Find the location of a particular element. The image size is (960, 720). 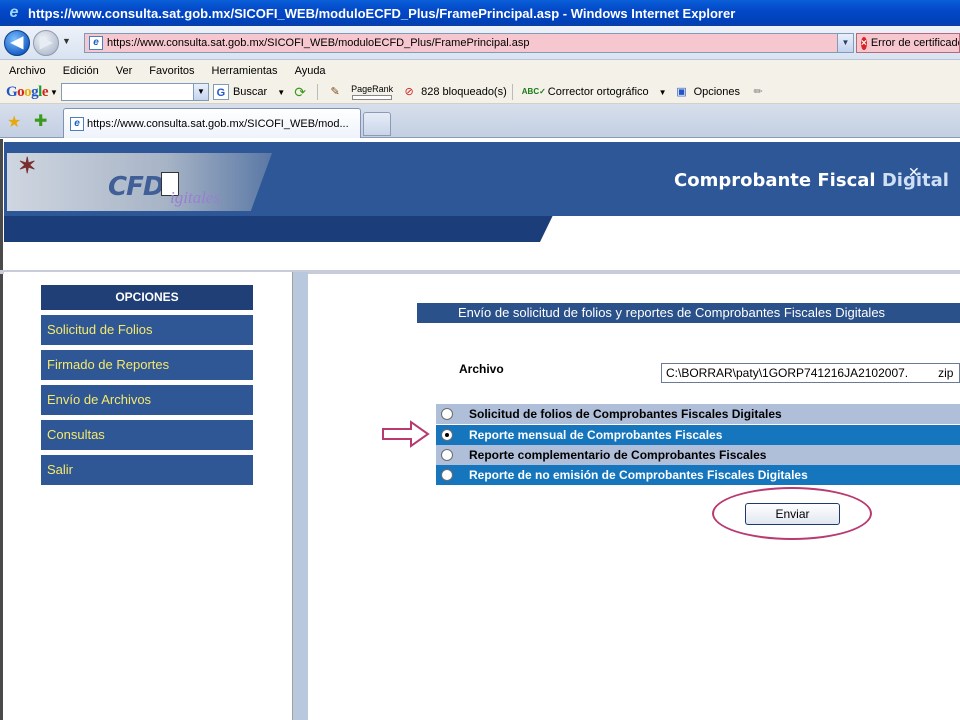

option-row-reporte-mensual: Reporte mensual de Comprobantes Fiscales is located at coordinates (698, 435).